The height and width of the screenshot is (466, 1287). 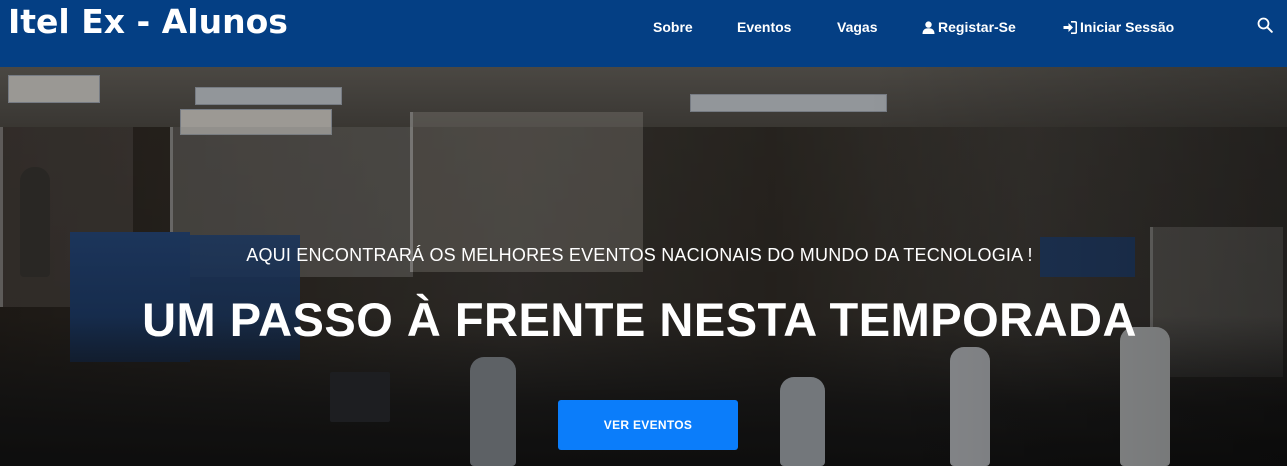 I want to click on sign-in-icon, so click(x=1070, y=27).